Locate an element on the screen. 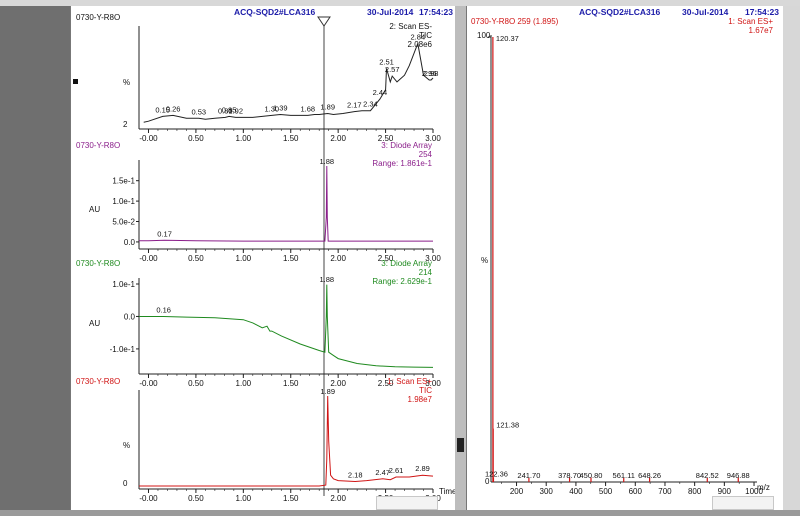 Image resolution: width=800 pixels, height=516 pixels. peak-label: 2.17 is located at coordinates (354, 105).